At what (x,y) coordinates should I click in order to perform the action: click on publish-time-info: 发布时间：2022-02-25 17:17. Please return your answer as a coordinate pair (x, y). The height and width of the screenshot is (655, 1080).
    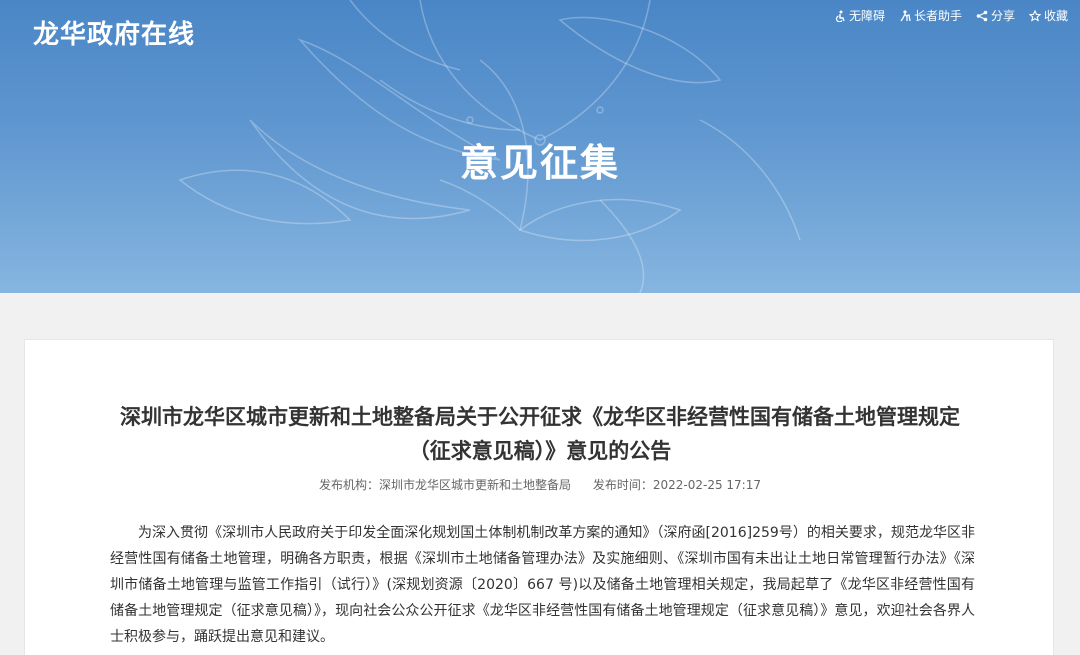
    Looking at the image, I should click on (677, 485).